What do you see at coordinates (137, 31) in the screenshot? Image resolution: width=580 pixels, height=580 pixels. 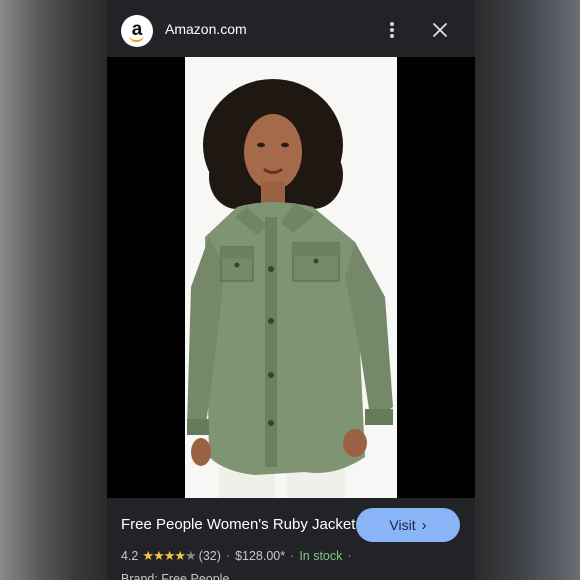 I see `amazon-logo: a` at bounding box center [137, 31].